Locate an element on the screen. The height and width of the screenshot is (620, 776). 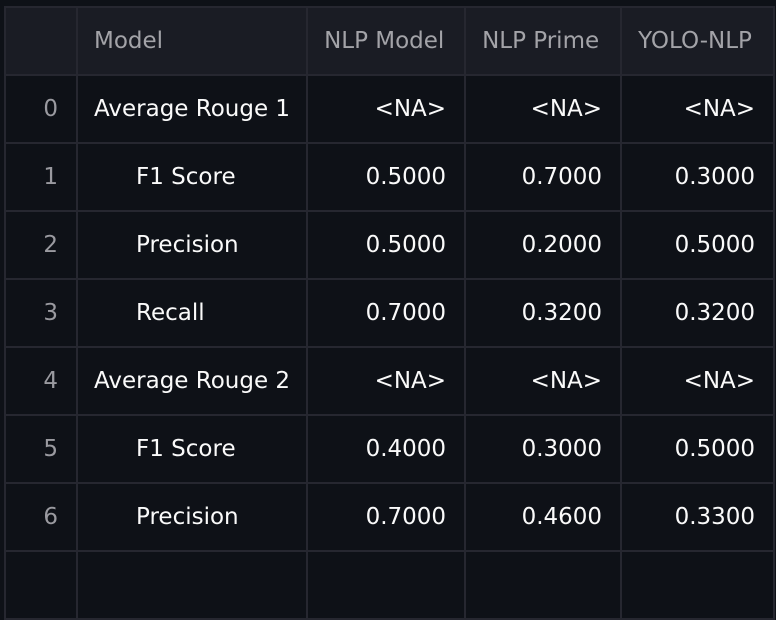
table-row: 3 Recall 0.7000 0.3200 0.3200 is located at coordinates (390, 313).